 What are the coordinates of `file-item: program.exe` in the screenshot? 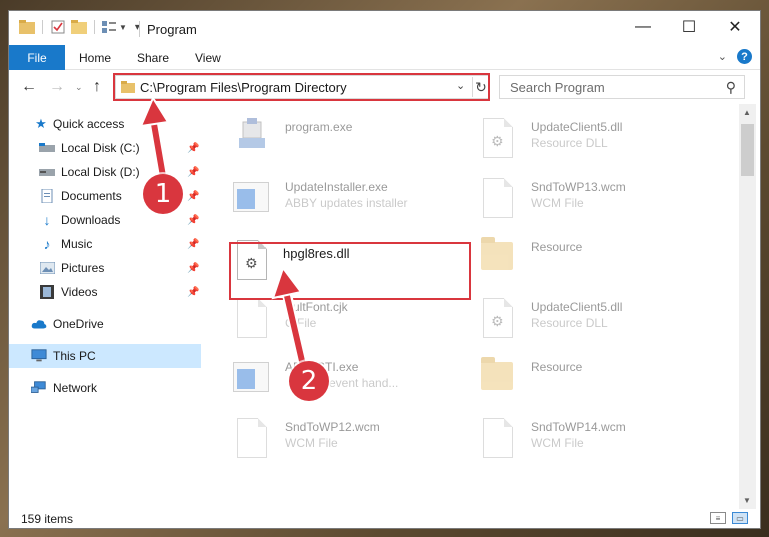 It's located at (329, 140).